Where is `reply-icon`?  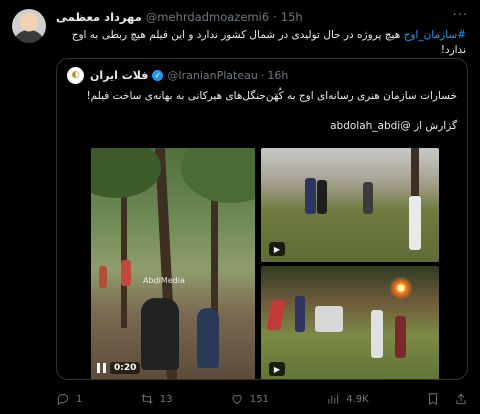
reply-icon is located at coordinates (63, 399).